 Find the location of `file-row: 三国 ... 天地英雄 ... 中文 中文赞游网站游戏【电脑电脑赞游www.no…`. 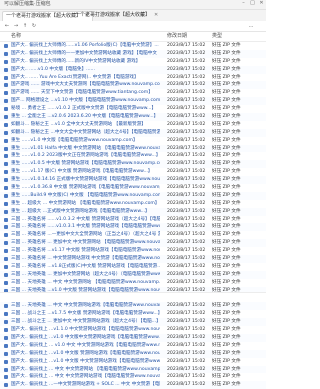

file-row: 三国 ... 天地英雄 ... 中文 中文赞游网站游戏【电脑电脑赞游www.no… is located at coordinates (133, 306).